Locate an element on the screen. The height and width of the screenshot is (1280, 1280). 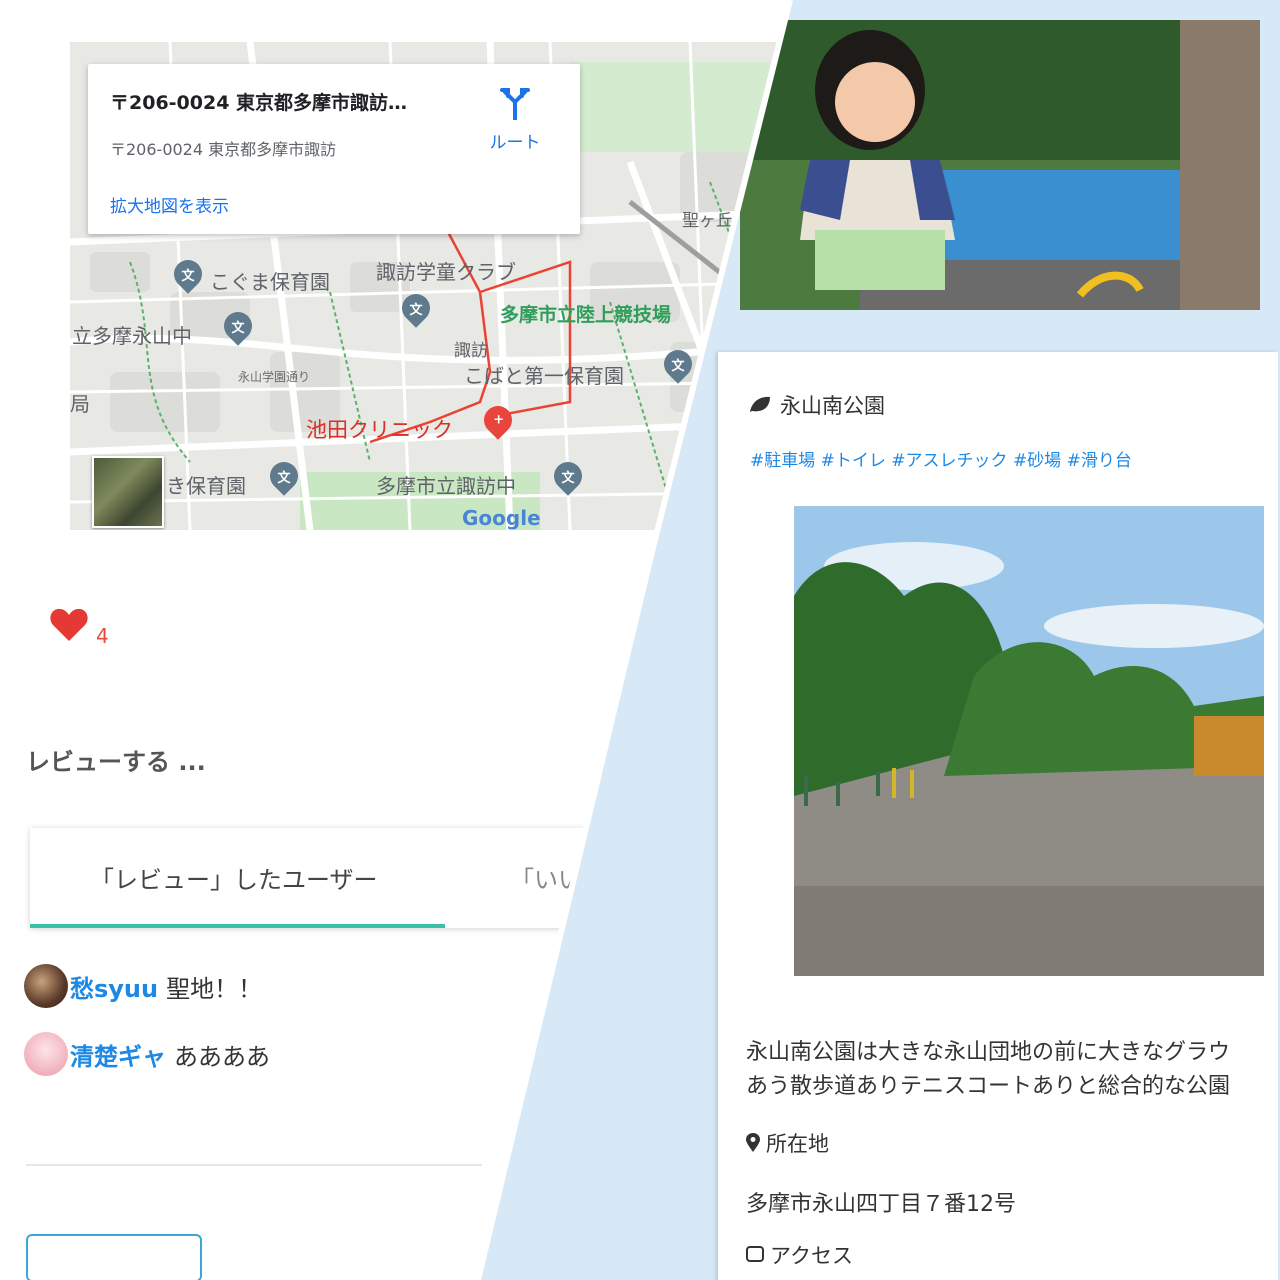
review-text: ああああ is located at coordinates (222, 1056).